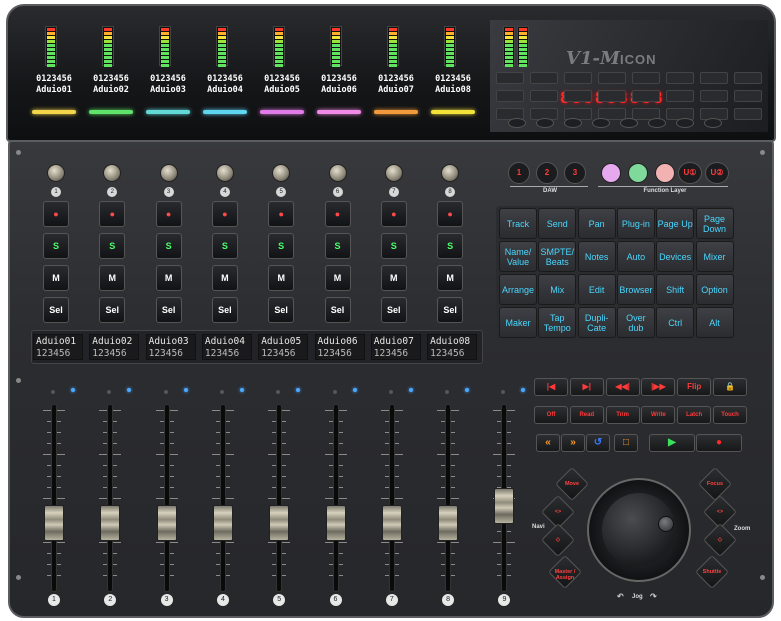  Describe the element at coordinates (112, 246) in the screenshot. I see `solo-button-ch2: S` at that location.